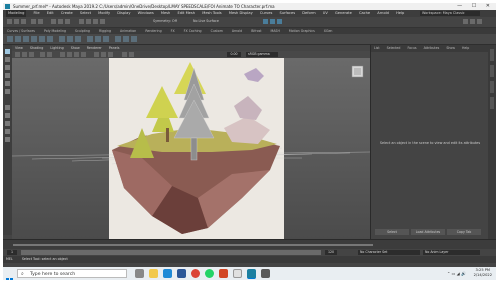 The image size is (499, 283). Describe the element at coordinates (432, 48) in the screenshot. I see `ae-tab-attributes: Attributes` at that location.